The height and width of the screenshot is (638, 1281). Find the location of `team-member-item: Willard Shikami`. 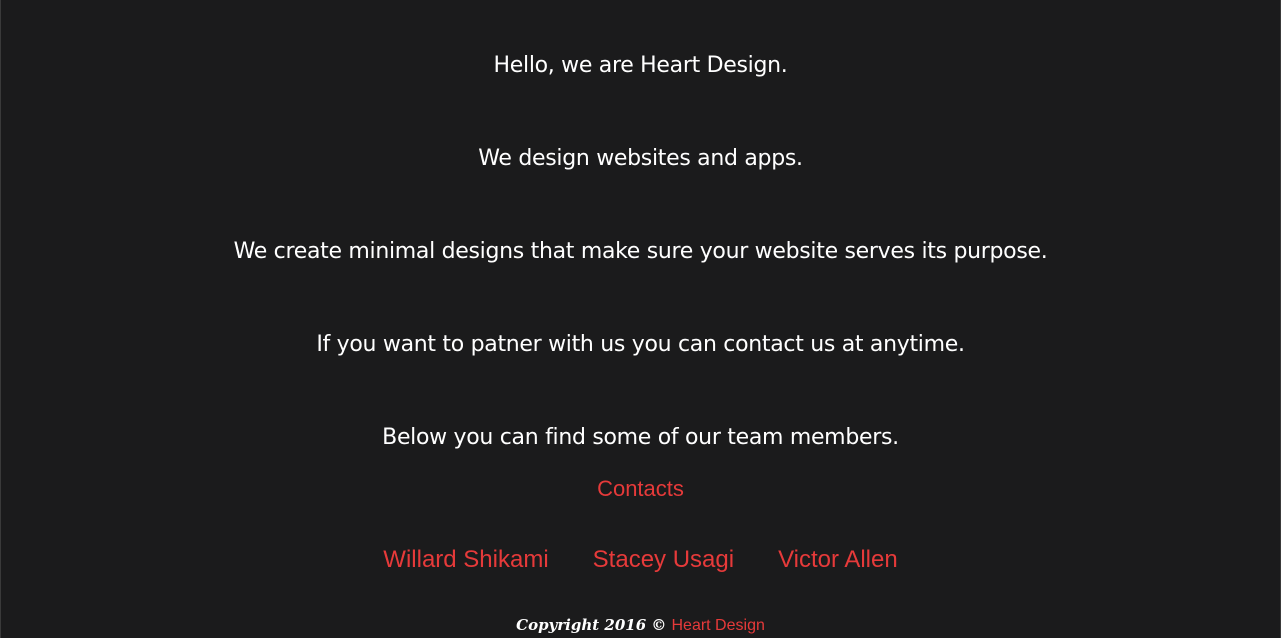

team-member-item: Willard Shikami is located at coordinates (465, 560).